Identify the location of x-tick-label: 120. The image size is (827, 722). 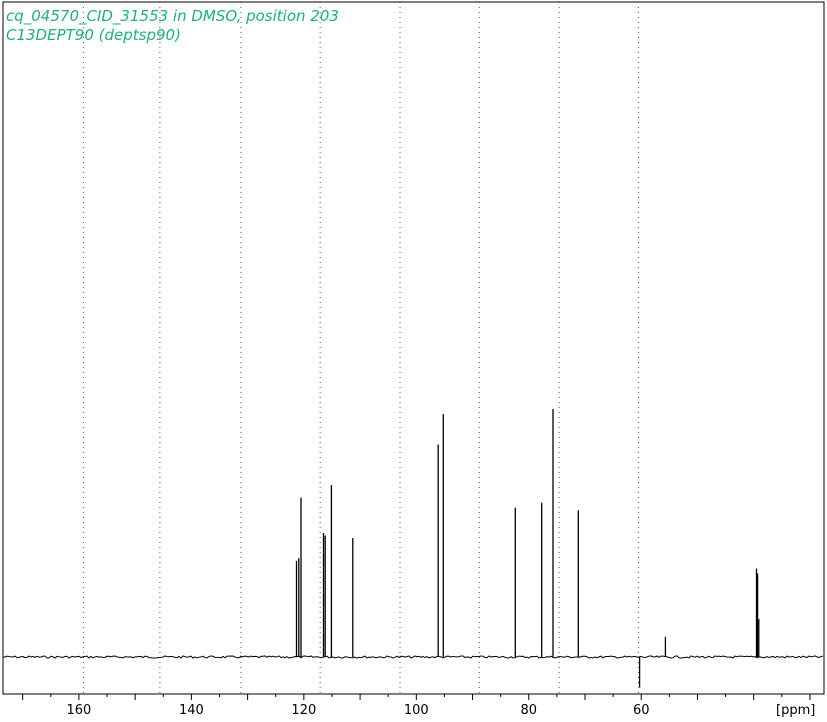
(303, 710).